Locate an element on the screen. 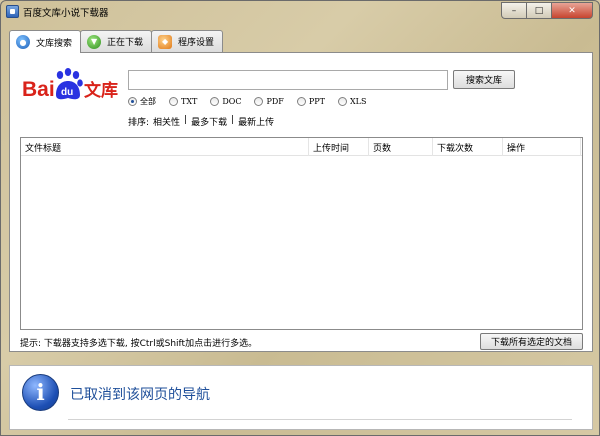 This screenshot has height=436, width=600. window-controls: – □ ✕ is located at coordinates (547, 10).